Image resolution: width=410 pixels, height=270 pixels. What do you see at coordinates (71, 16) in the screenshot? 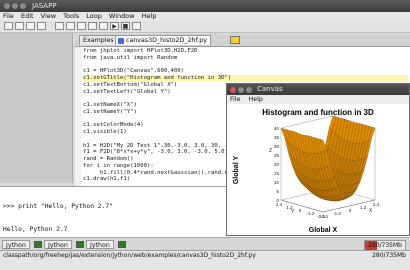
I see `menu-tools: Tools` at bounding box center [71, 16].